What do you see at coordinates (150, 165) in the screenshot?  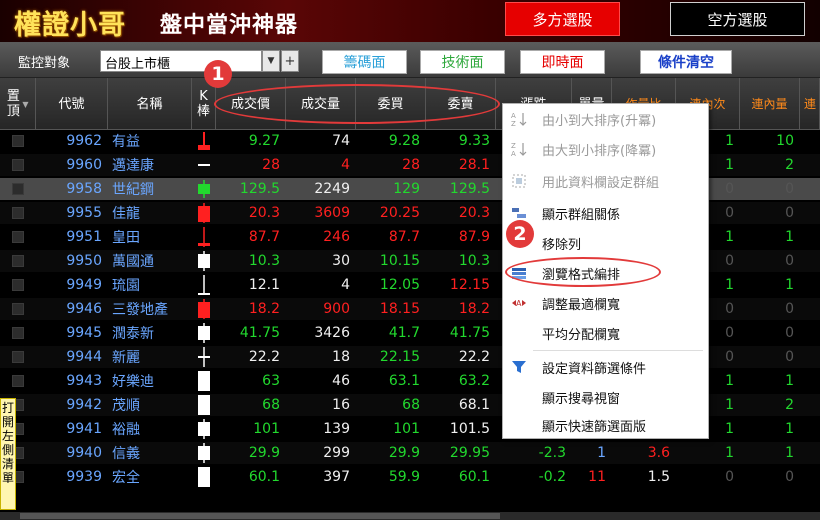 I see `cell-name: 邁達康` at bounding box center [150, 165].